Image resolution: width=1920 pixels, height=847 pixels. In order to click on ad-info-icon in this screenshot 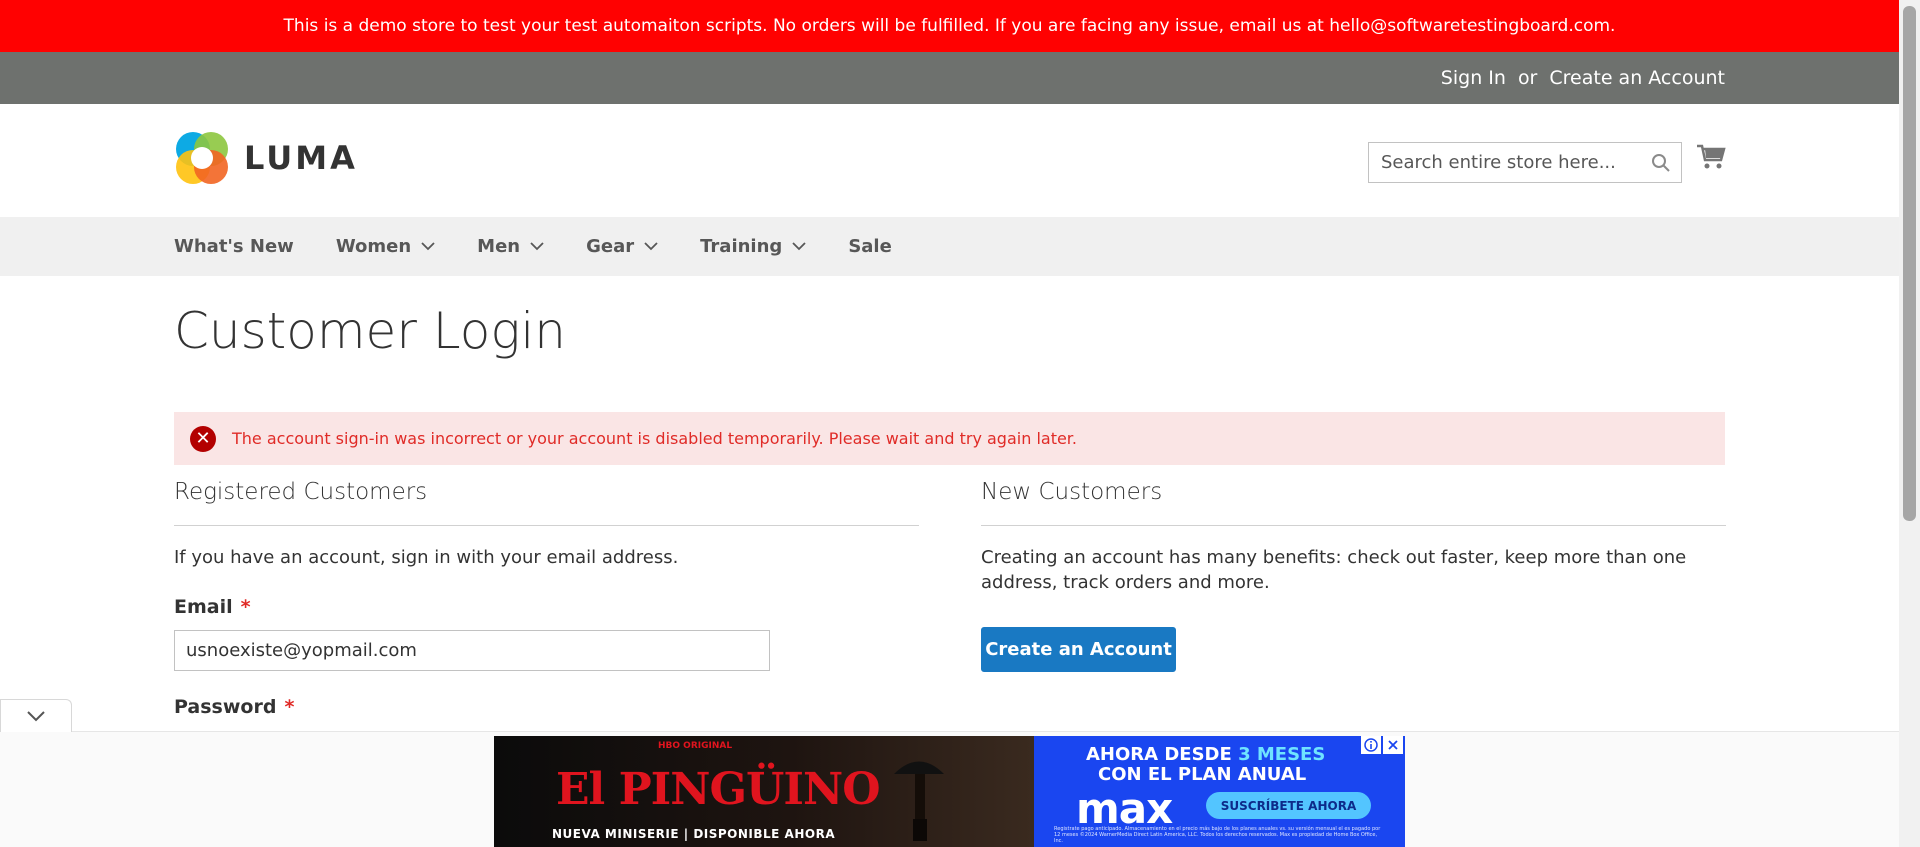, I will do `click(1371, 745)`.